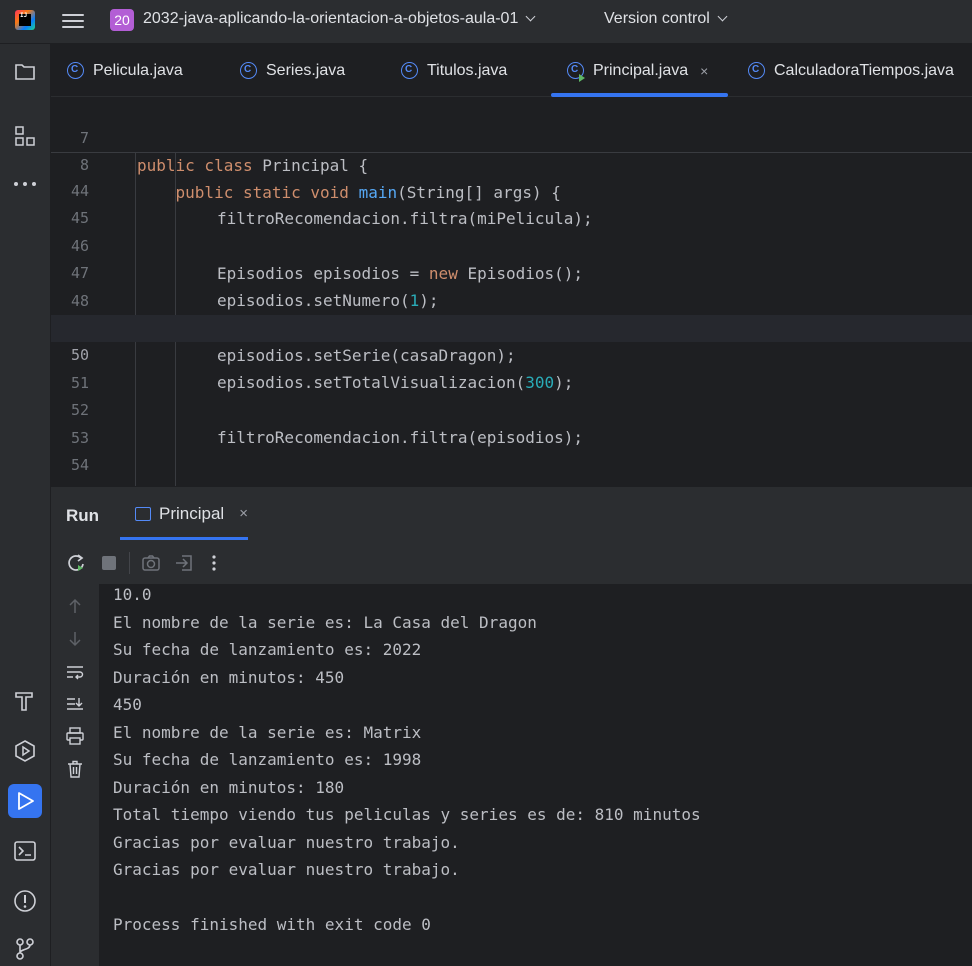  I want to click on line-number: 8, so click(84, 165).